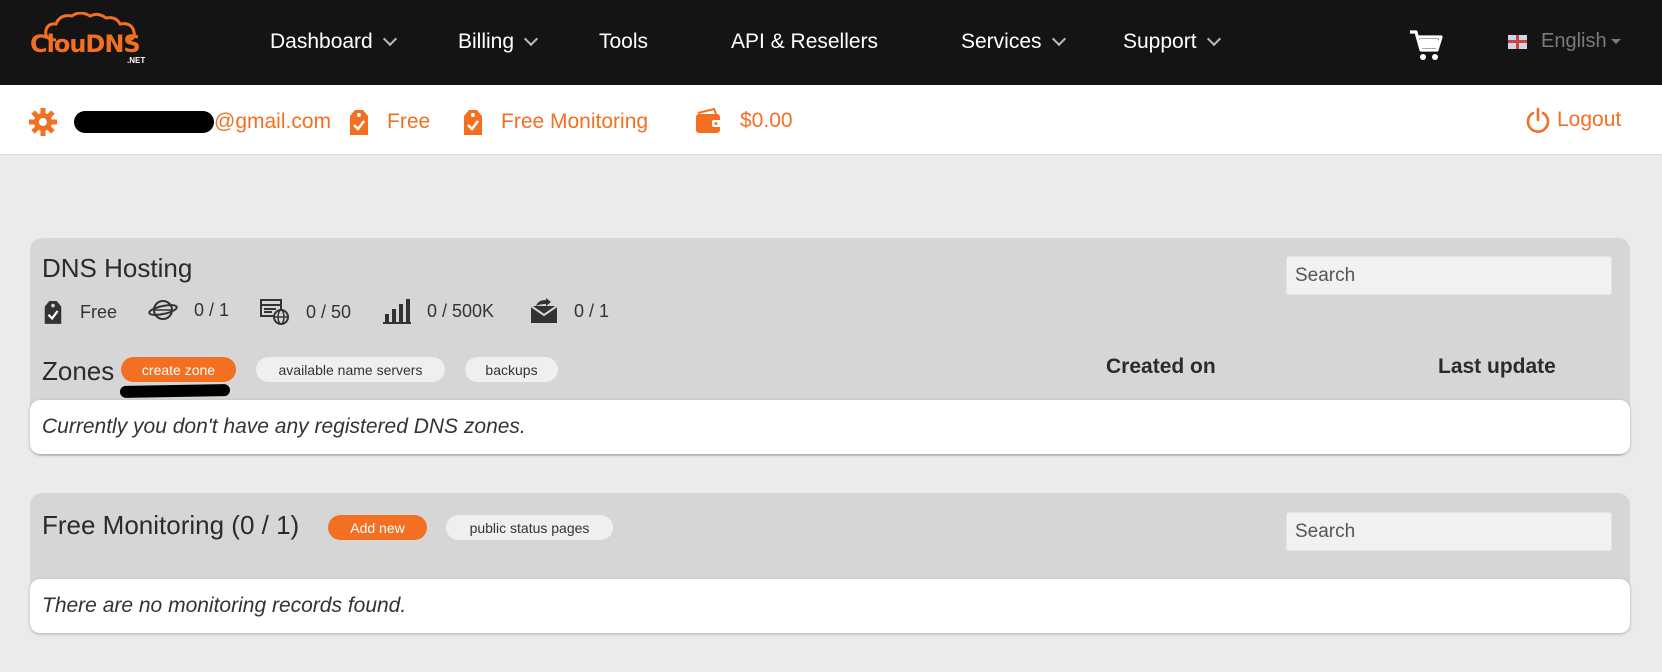 Image resolution: width=1662 pixels, height=672 pixels. I want to click on column-last-update: Last update, so click(1497, 367).